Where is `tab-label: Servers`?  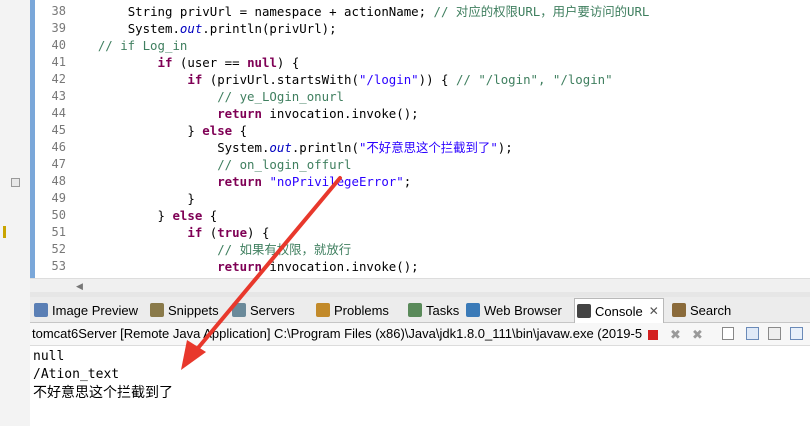 tab-label: Servers is located at coordinates (272, 310).